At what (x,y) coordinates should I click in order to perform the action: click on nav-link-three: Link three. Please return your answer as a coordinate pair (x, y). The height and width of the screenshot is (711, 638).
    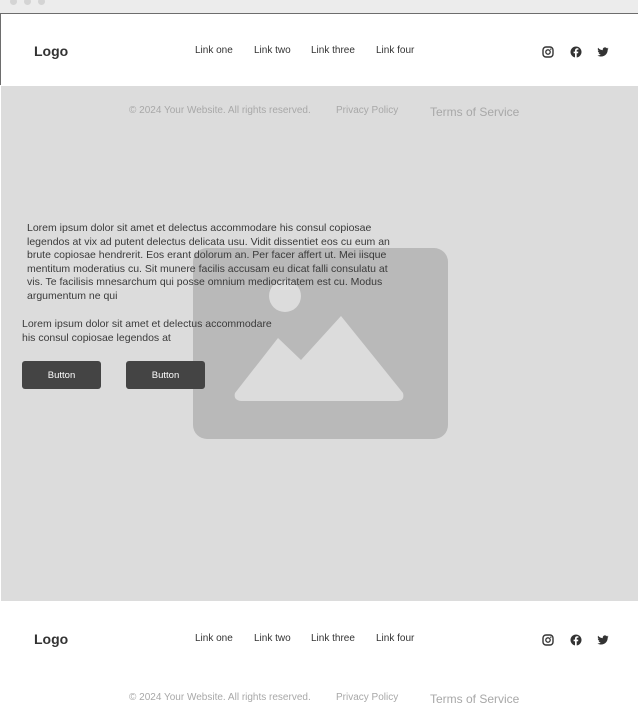
    Looking at the image, I should click on (333, 50).